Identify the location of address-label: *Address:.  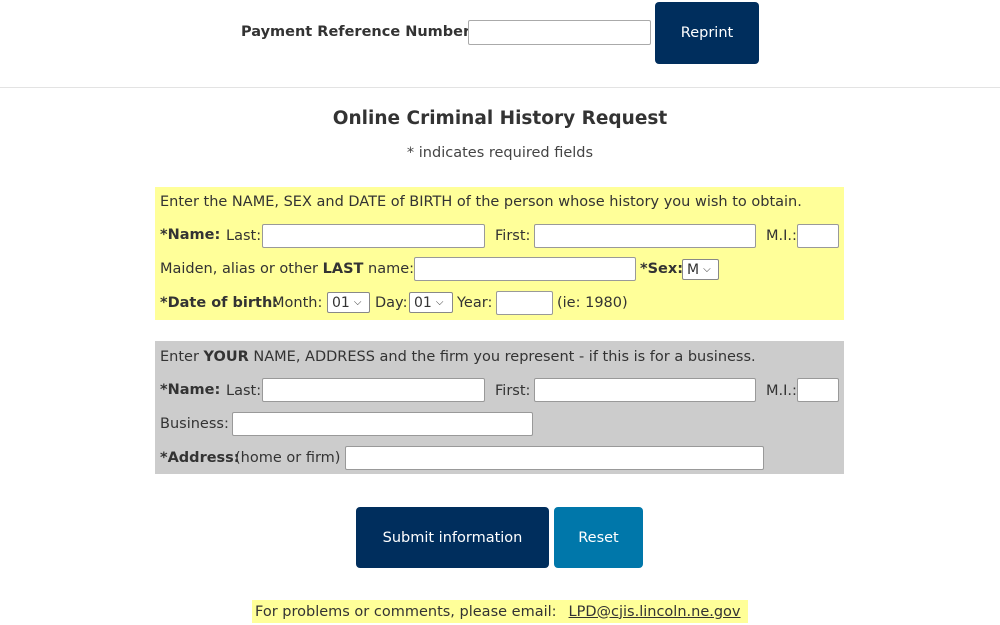
(200, 458).